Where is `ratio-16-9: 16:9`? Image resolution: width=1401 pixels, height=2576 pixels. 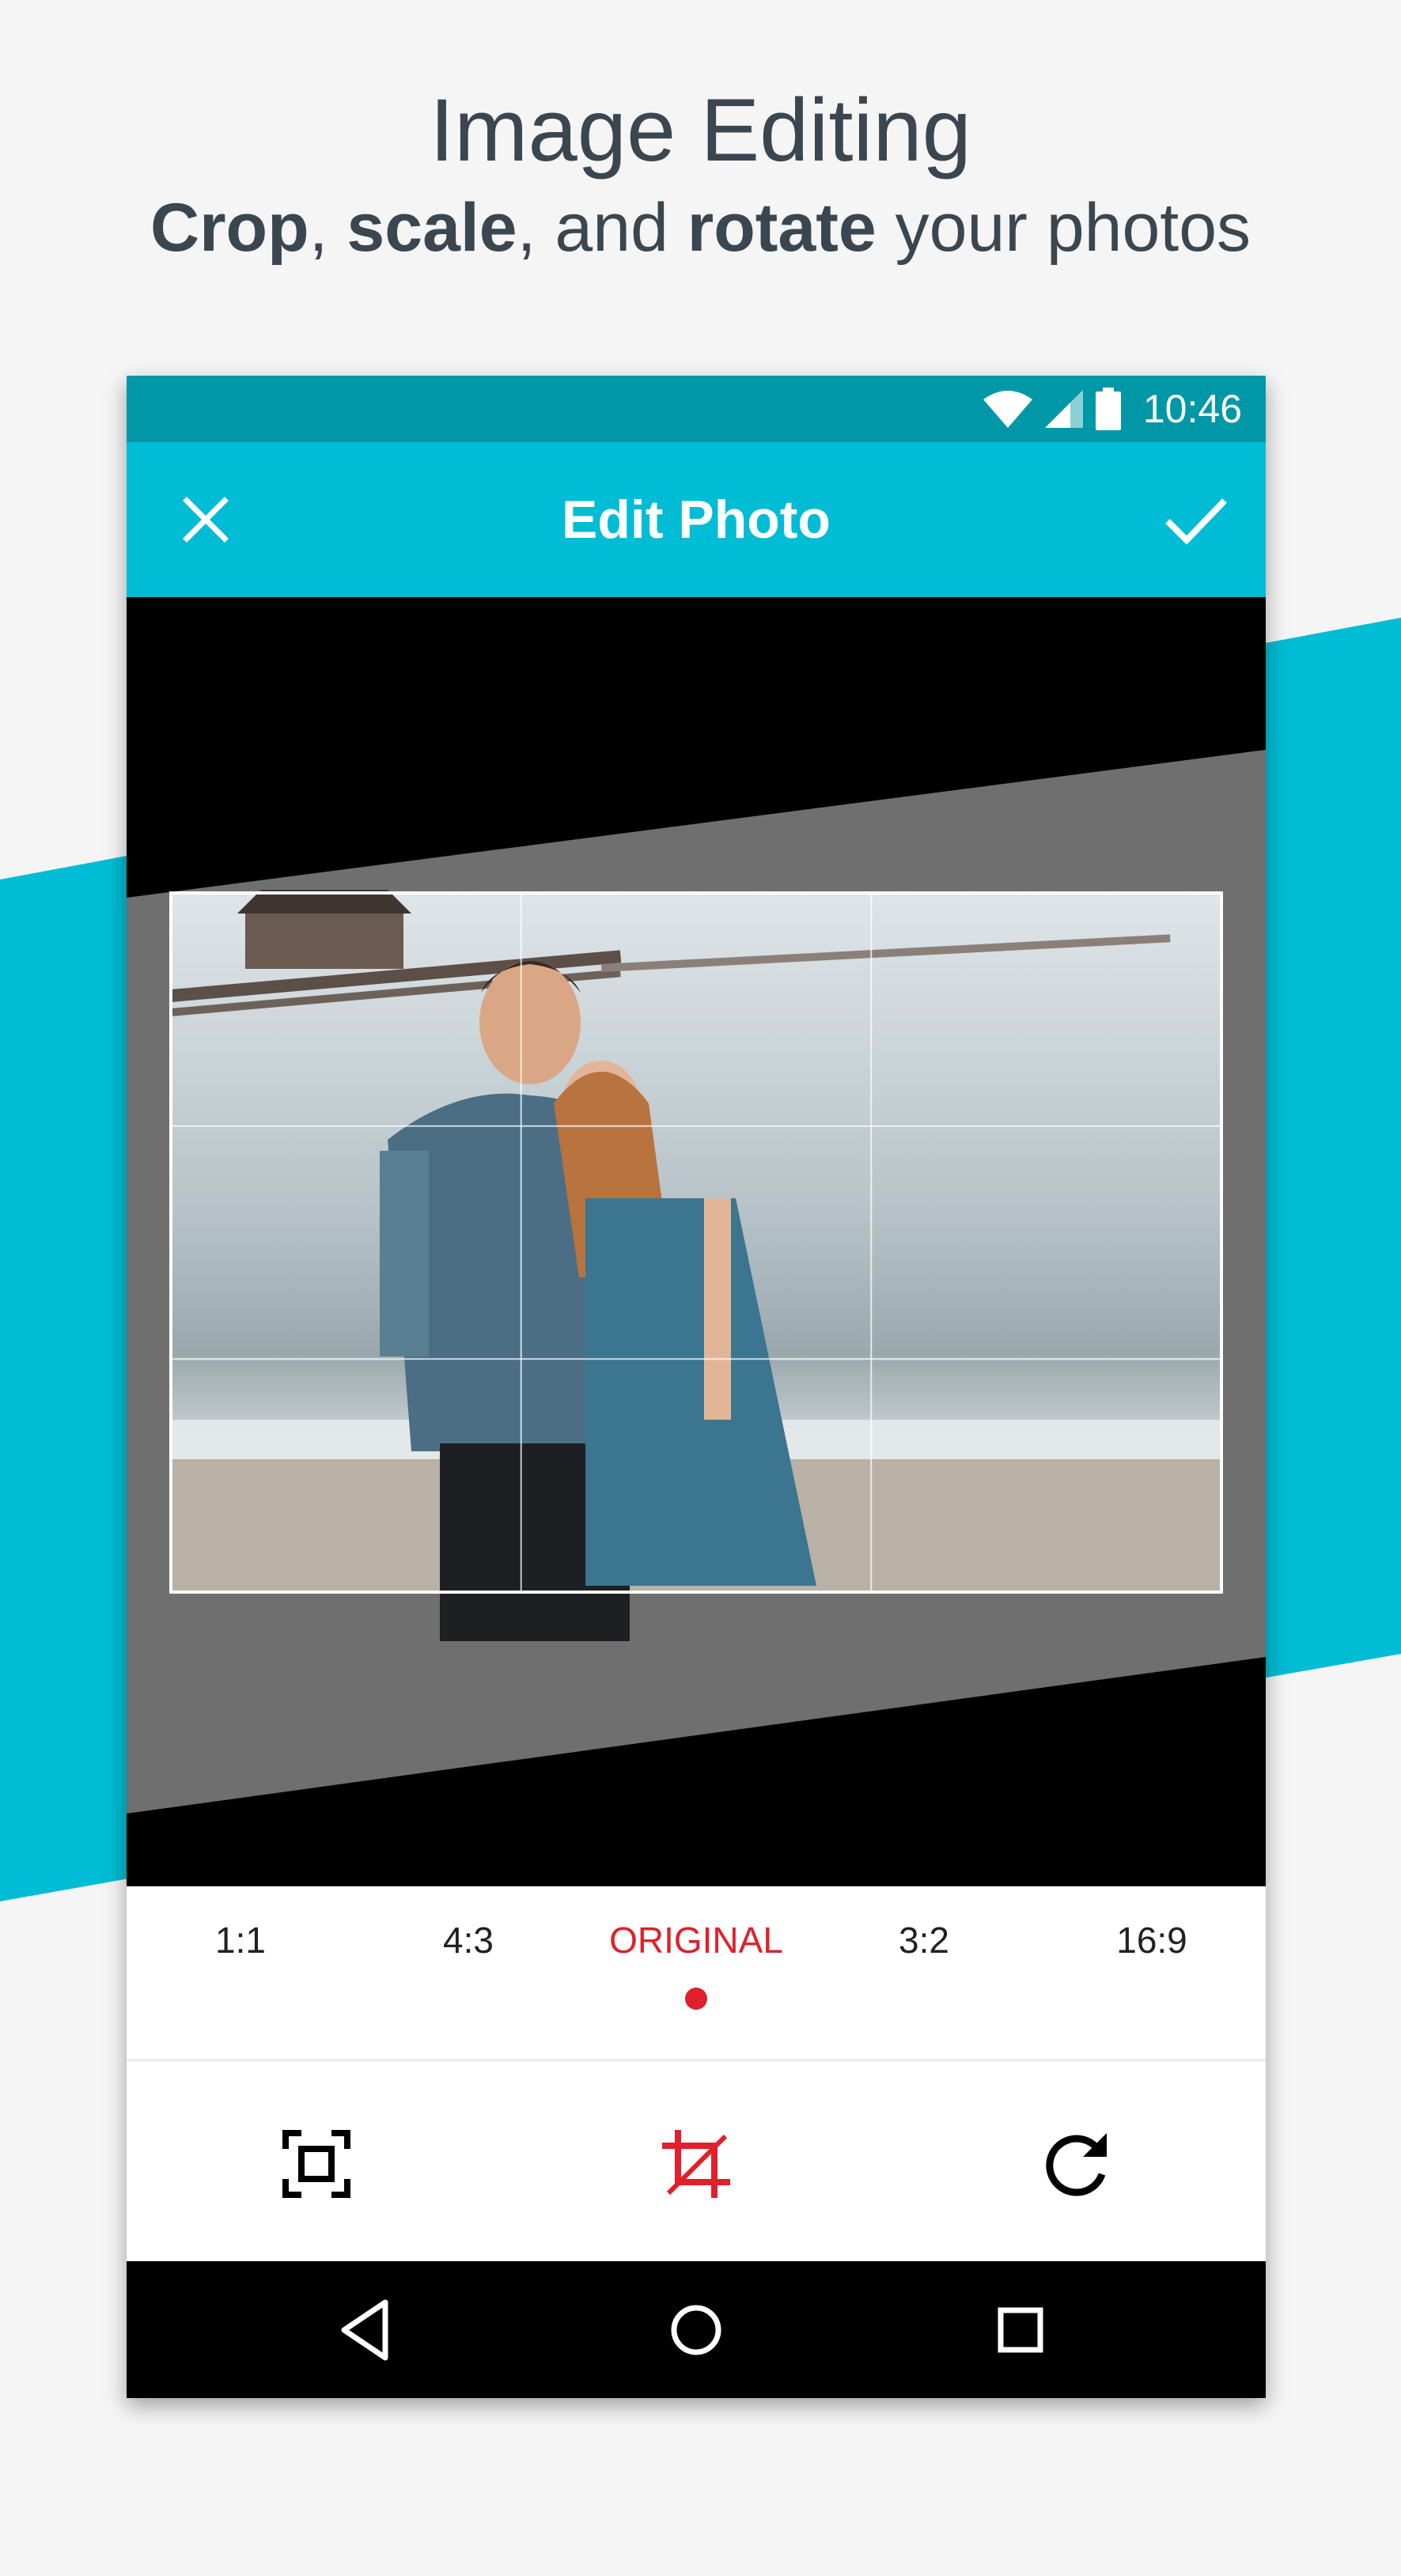
ratio-16-9: 16:9 is located at coordinates (1152, 1940).